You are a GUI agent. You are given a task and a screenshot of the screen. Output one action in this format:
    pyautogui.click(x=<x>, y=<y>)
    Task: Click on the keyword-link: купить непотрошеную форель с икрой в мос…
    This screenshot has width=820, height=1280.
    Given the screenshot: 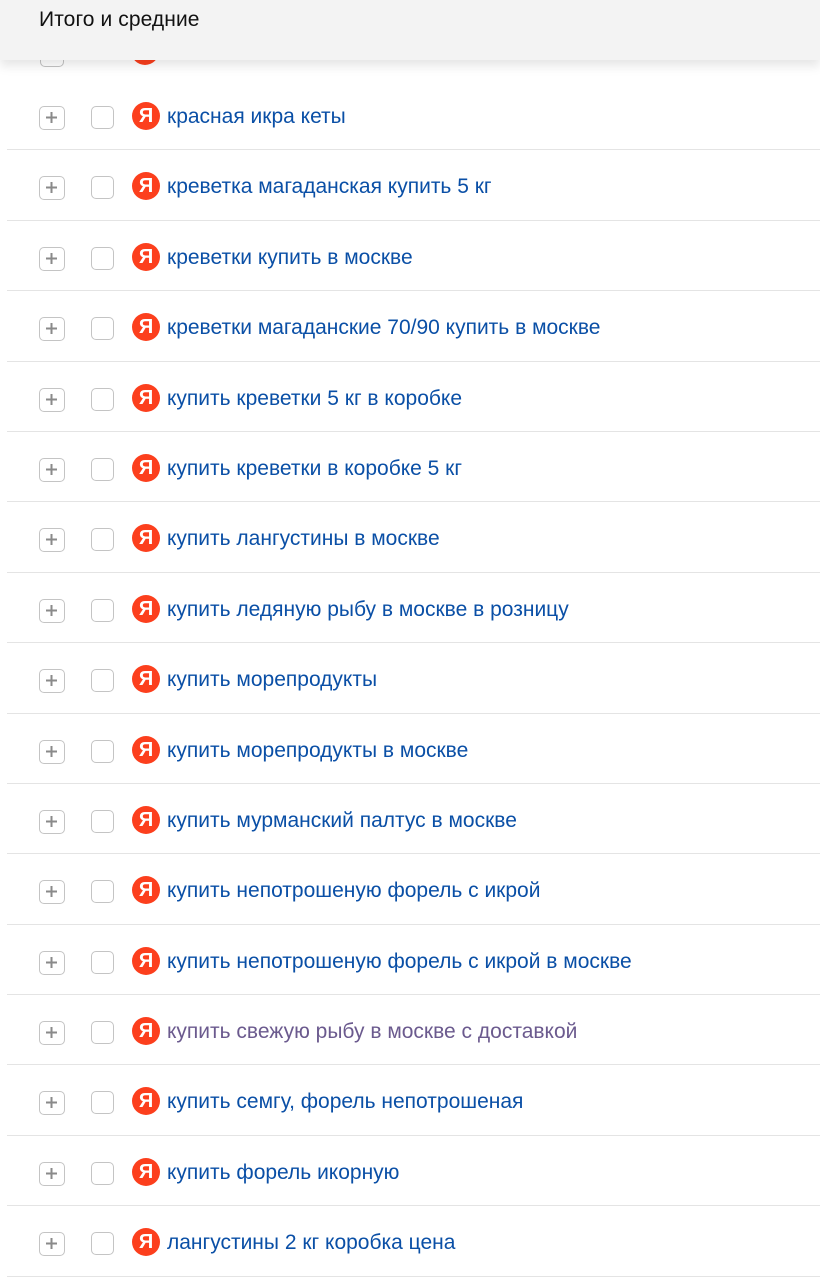 What is the action you would take?
    pyautogui.click(x=399, y=962)
    